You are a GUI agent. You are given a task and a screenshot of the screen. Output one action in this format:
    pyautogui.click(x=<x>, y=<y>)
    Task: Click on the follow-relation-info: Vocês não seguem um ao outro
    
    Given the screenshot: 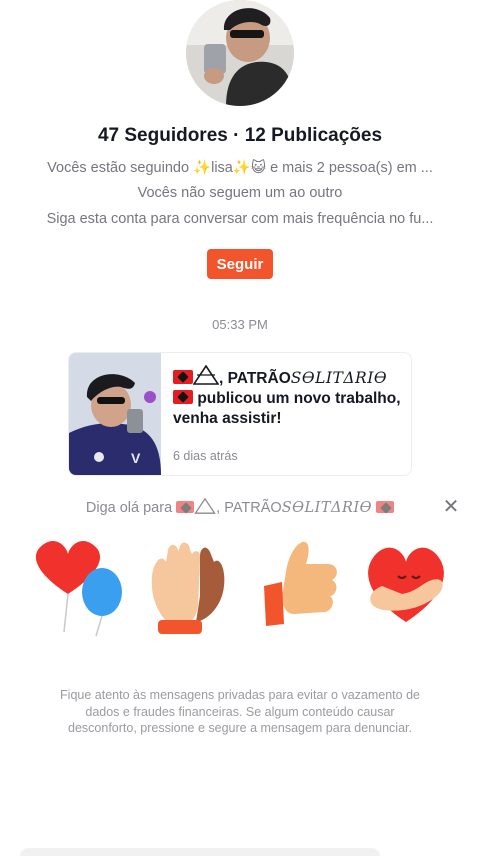 What is the action you would take?
    pyautogui.click(x=240, y=193)
    